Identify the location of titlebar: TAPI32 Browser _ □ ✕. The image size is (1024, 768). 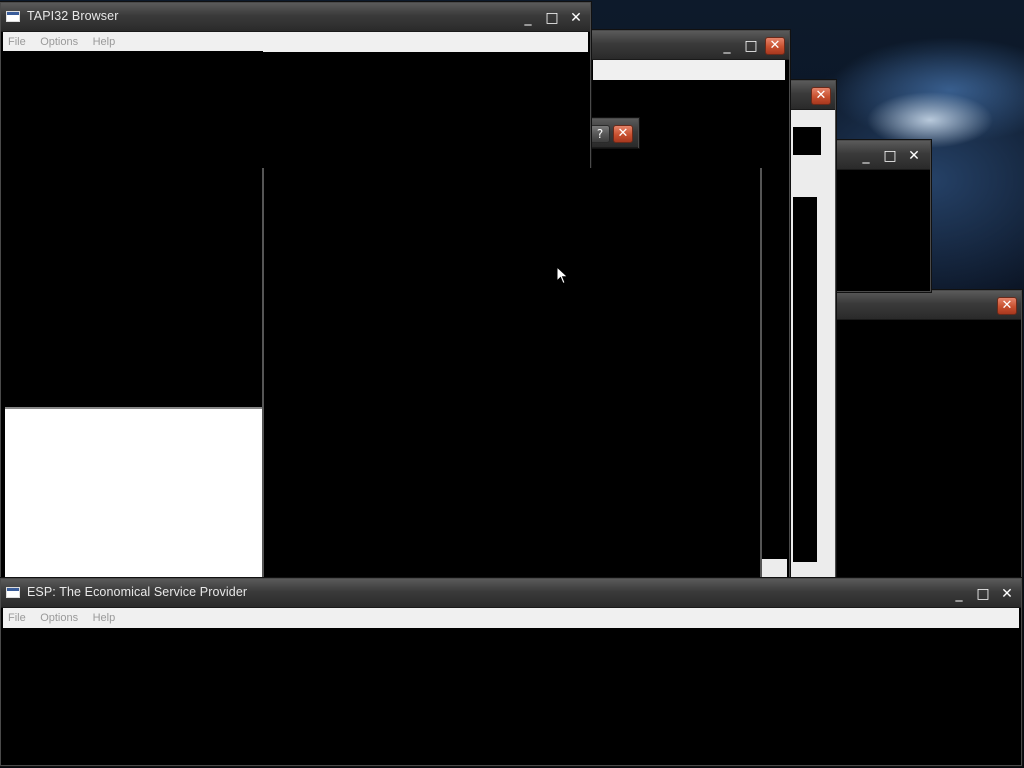
(295, 17).